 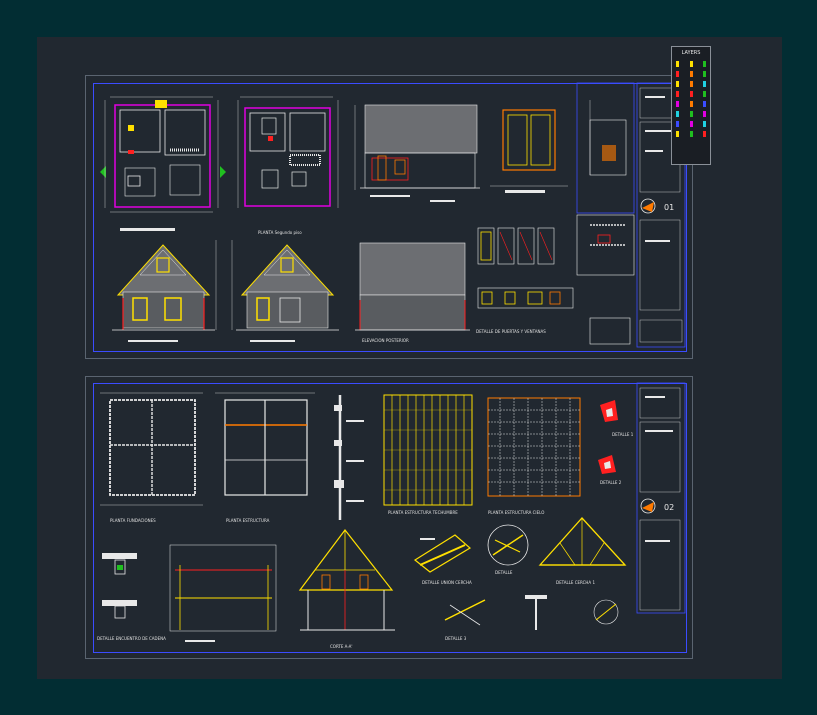 I want to click on section-label: CORTE A-A', so click(x=341, y=646).